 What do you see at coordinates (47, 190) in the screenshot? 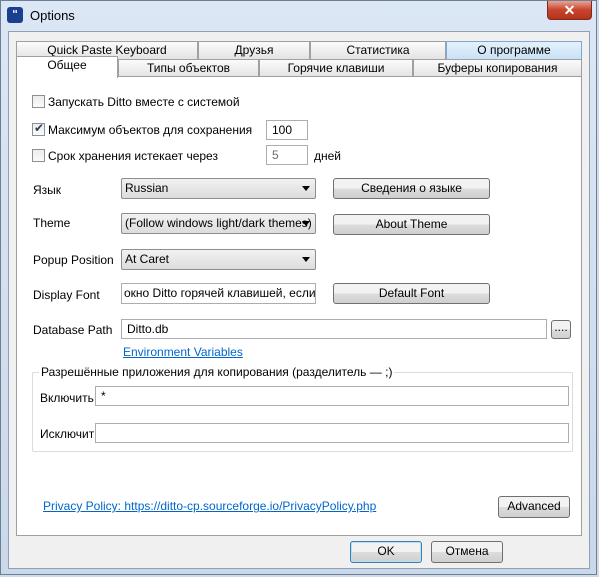
I see `language-label: Язык` at bounding box center [47, 190].